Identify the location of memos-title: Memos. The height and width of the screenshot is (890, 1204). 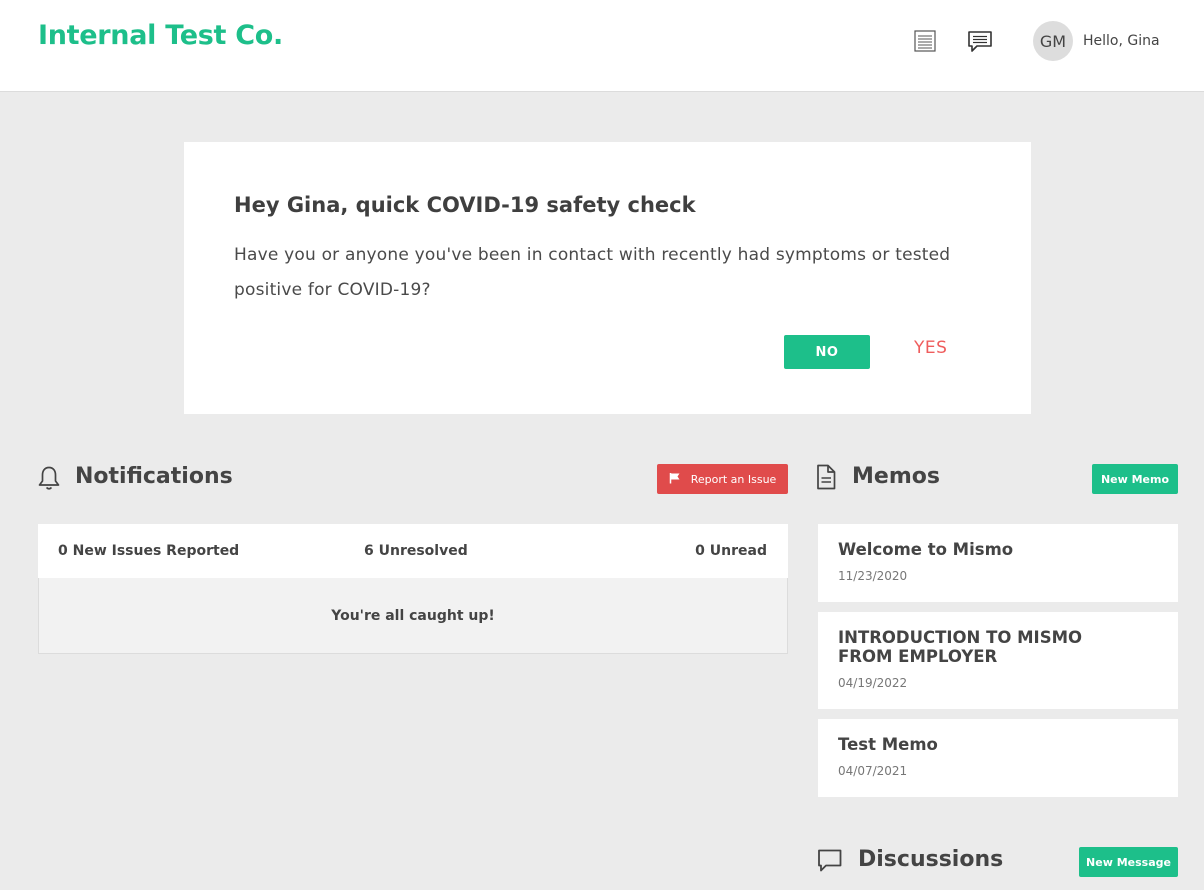
(896, 476).